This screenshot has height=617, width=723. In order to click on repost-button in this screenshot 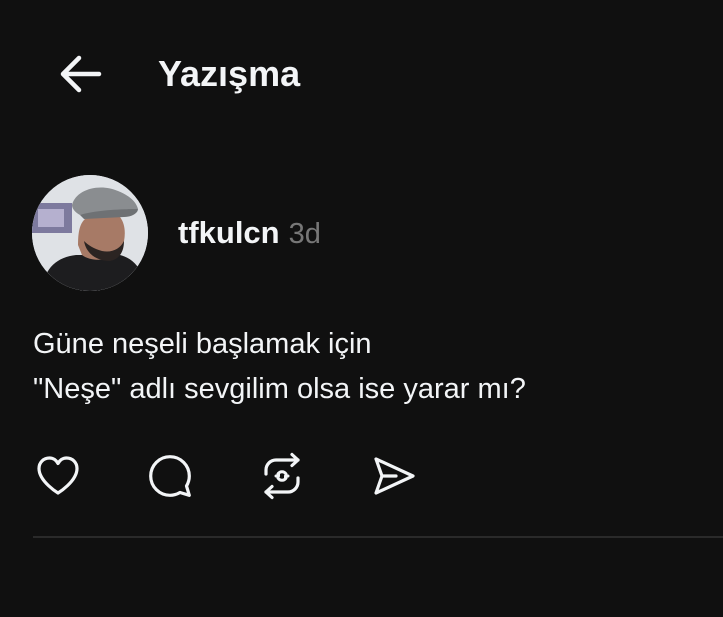, I will do `click(282, 476)`.